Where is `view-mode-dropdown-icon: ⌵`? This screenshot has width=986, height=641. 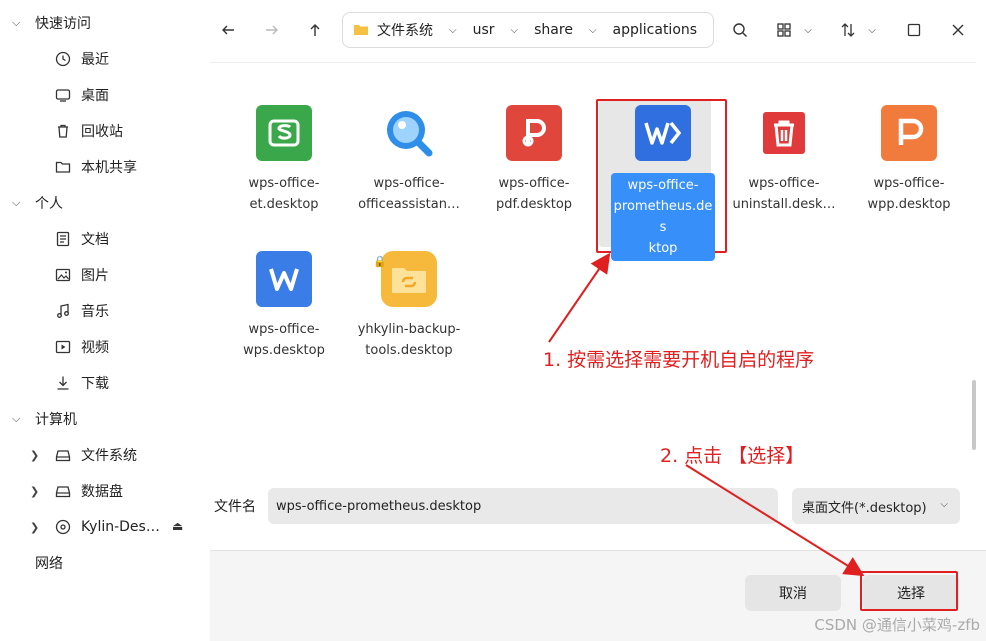 view-mode-dropdown-icon: ⌵ is located at coordinates (808, 30).